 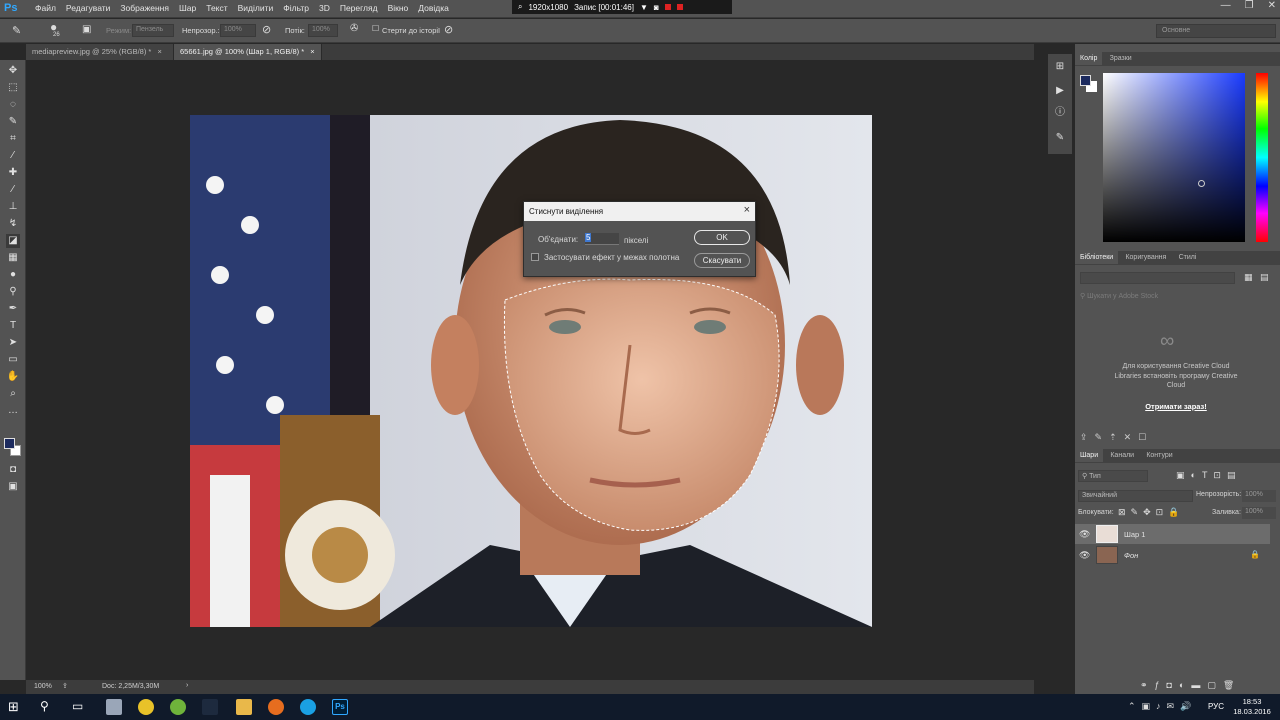 What do you see at coordinates (1188, 257) in the screenshot?
I see `tab-styles: Стилі` at bounding box center [1188, 257].